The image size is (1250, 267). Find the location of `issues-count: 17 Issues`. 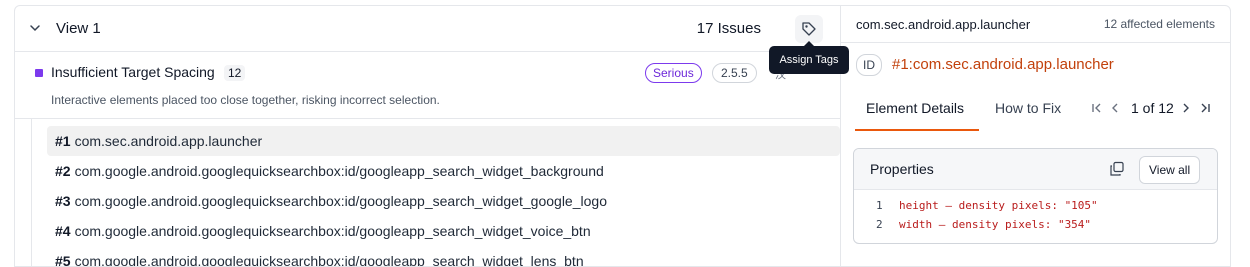

issues-count: 17 Issues is located at coordinates (728, 28).